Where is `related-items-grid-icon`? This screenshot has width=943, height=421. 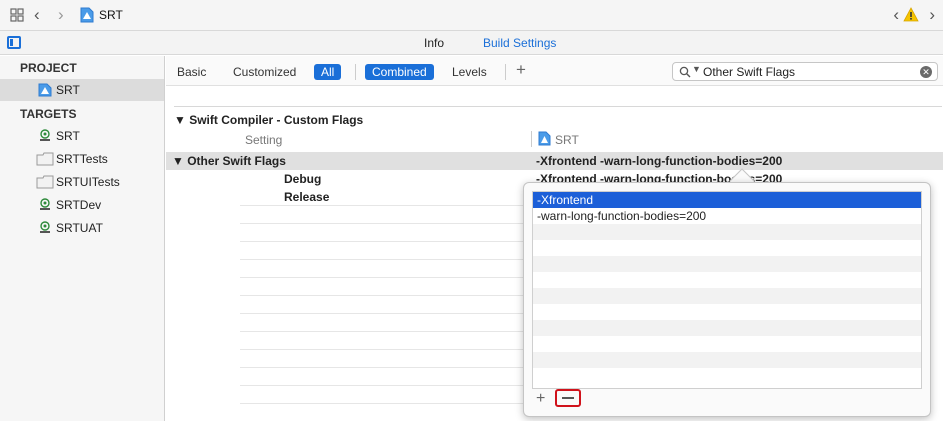
related-items-grid-icon is located at coordinates (17, 15).